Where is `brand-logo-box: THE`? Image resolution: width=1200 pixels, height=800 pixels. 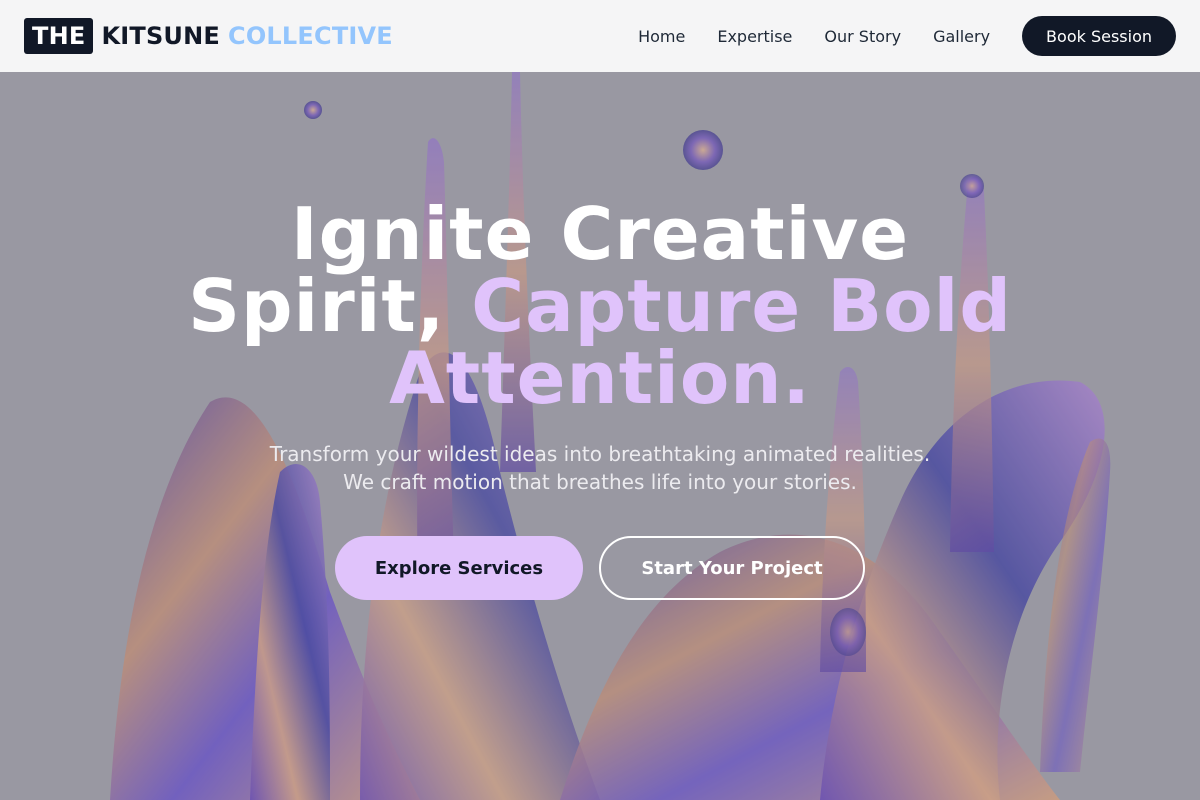 brand-logo-box: THE is located at coordinates (59, 36).